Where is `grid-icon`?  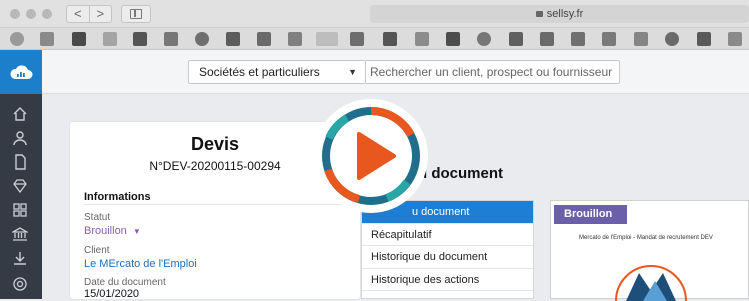
grid-icon is located at coordinates (20, 210).